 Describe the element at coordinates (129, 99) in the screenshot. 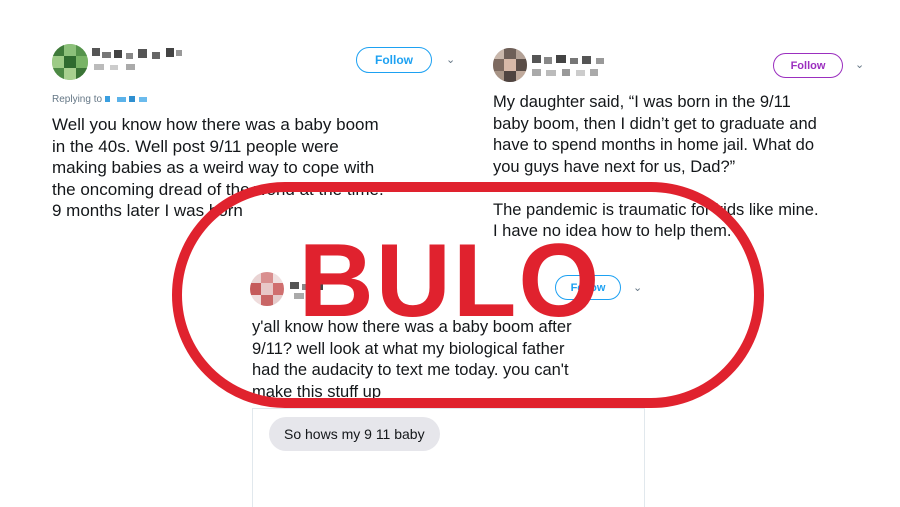

I see `blurred-mention` at that location.